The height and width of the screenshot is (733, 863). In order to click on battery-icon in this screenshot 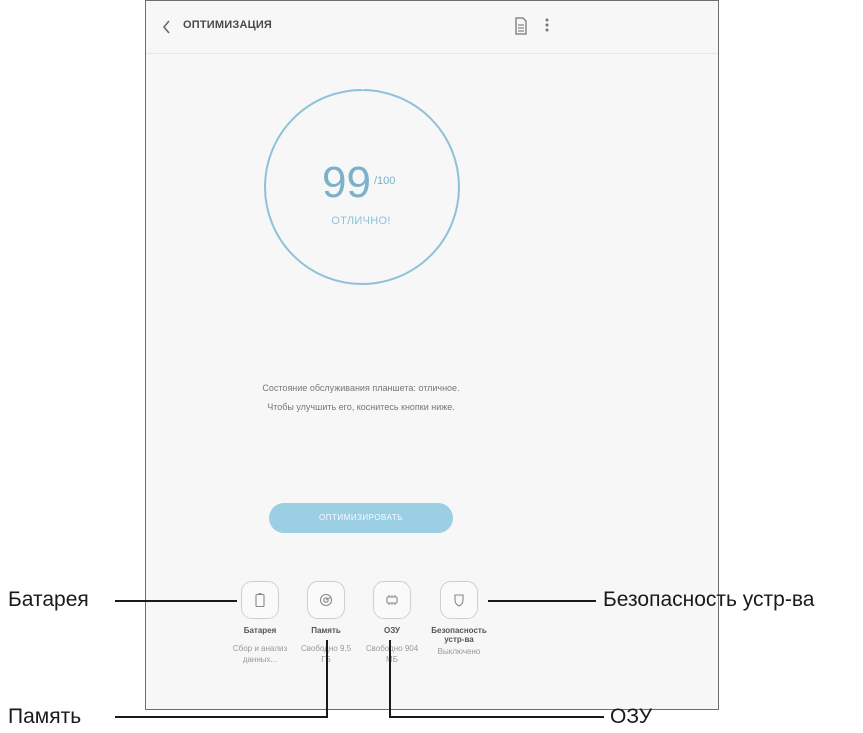, I will do `click(260, 600)`.